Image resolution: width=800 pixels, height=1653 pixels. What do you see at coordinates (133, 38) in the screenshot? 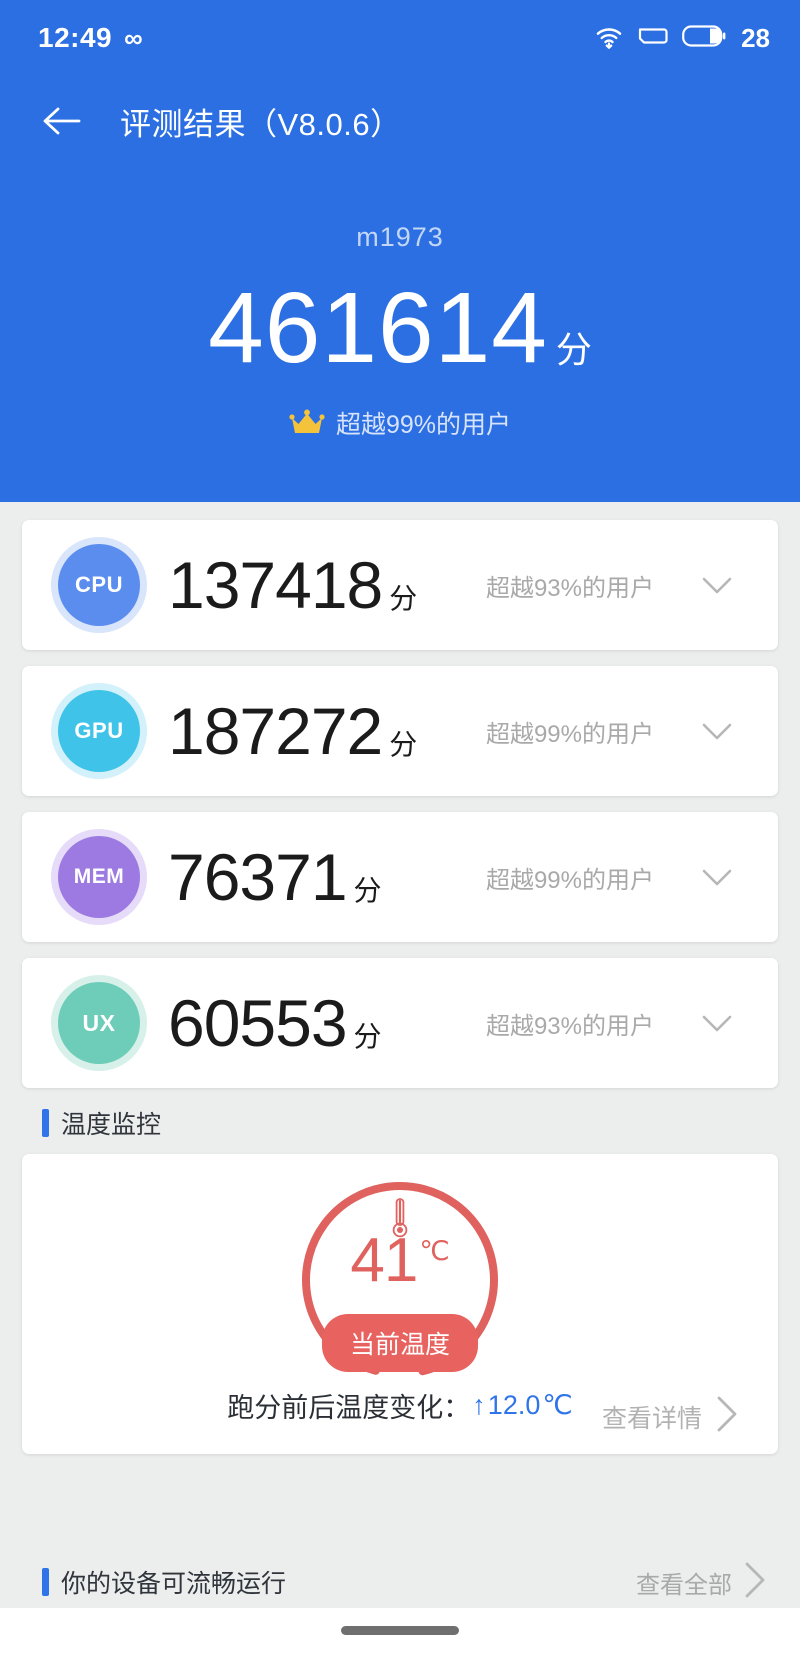
I see `infinity-icon: ∞` at bounding box center [133, 38].